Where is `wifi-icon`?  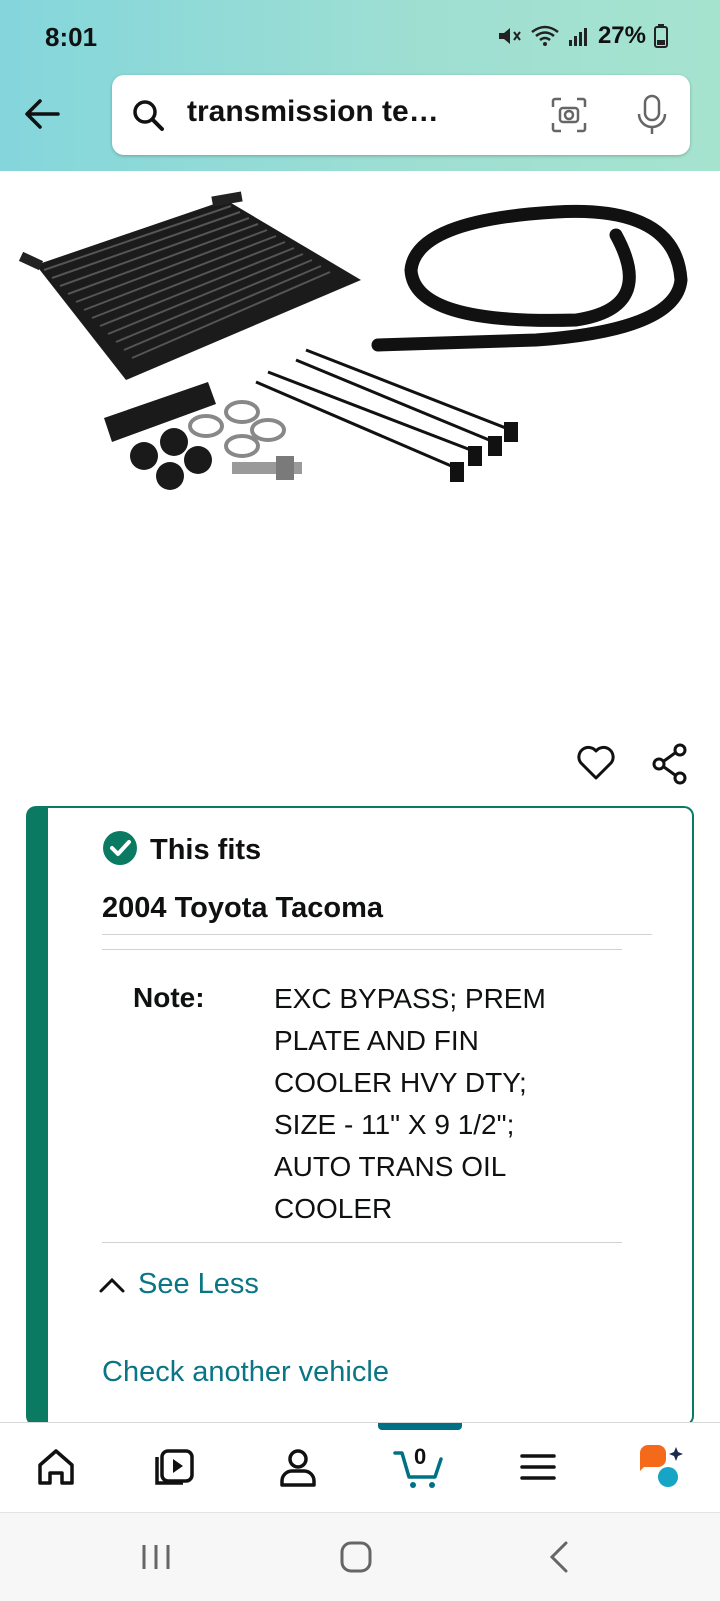 wifi-icon is located at coordinates (545, 35).